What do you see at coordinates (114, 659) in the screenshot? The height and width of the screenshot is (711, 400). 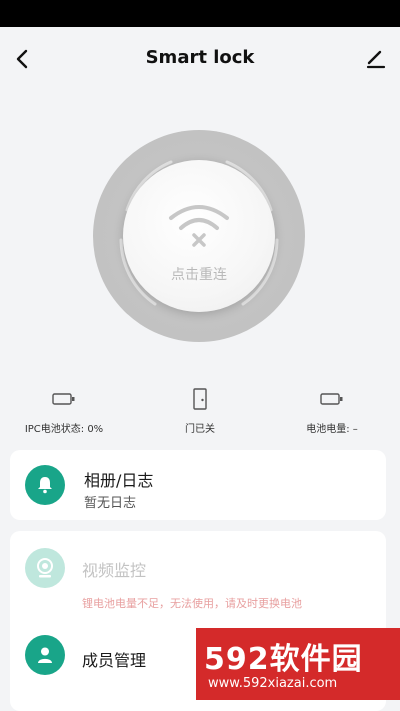 I see `members-title: 成员管理` at bounding box center [114, 659].